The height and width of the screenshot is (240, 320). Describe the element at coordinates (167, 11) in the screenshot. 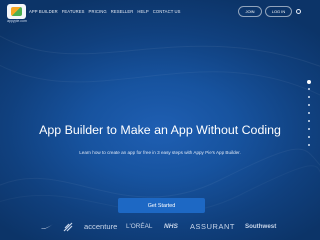

I see `nav-item-contact-us: CONTACT US` at that location.